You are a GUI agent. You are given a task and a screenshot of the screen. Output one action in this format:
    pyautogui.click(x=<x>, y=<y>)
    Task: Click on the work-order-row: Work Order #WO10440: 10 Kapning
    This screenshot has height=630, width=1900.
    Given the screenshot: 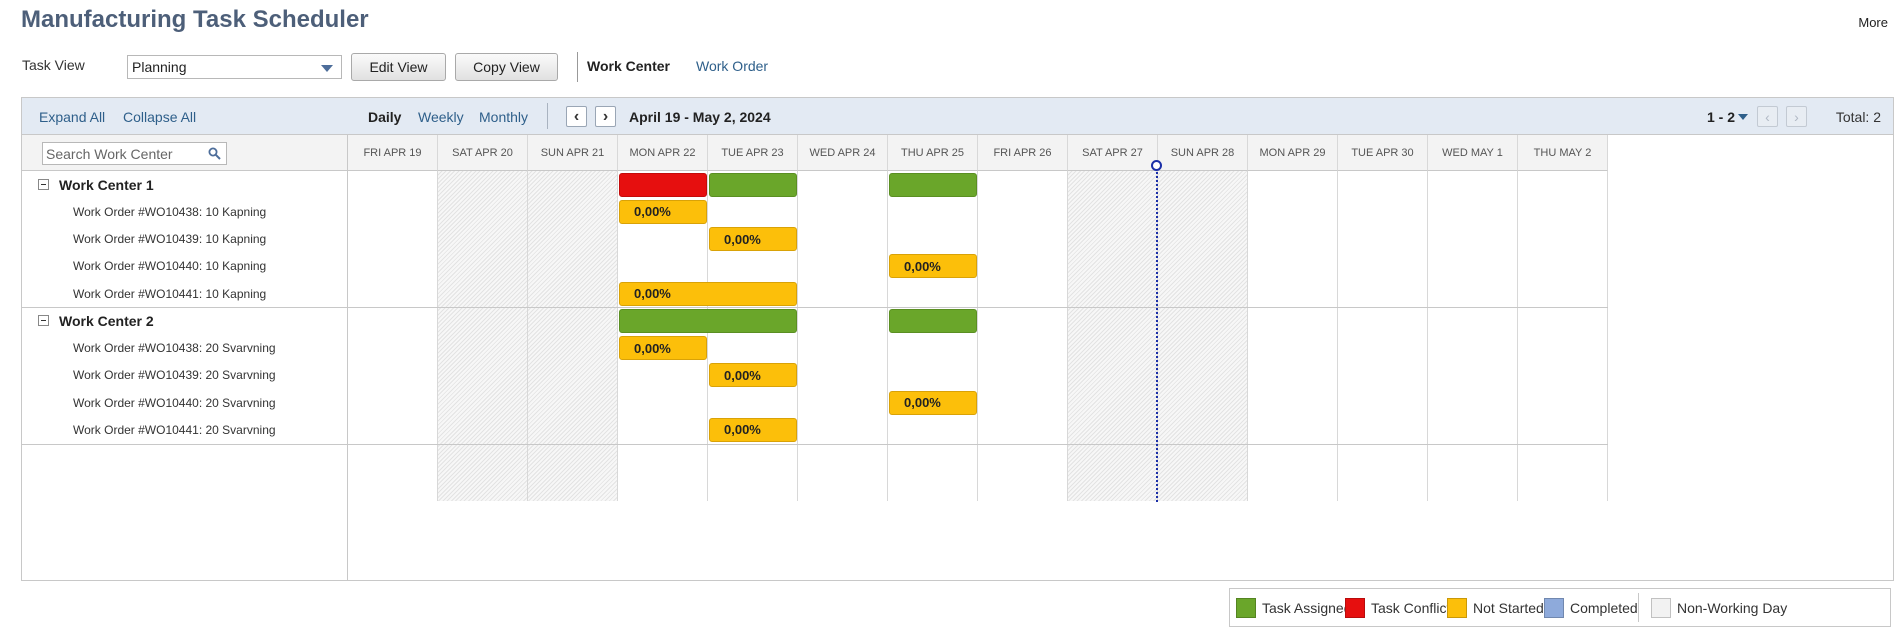 What is the action you would take?
    pyautogui.click(x=185, y=266)
    